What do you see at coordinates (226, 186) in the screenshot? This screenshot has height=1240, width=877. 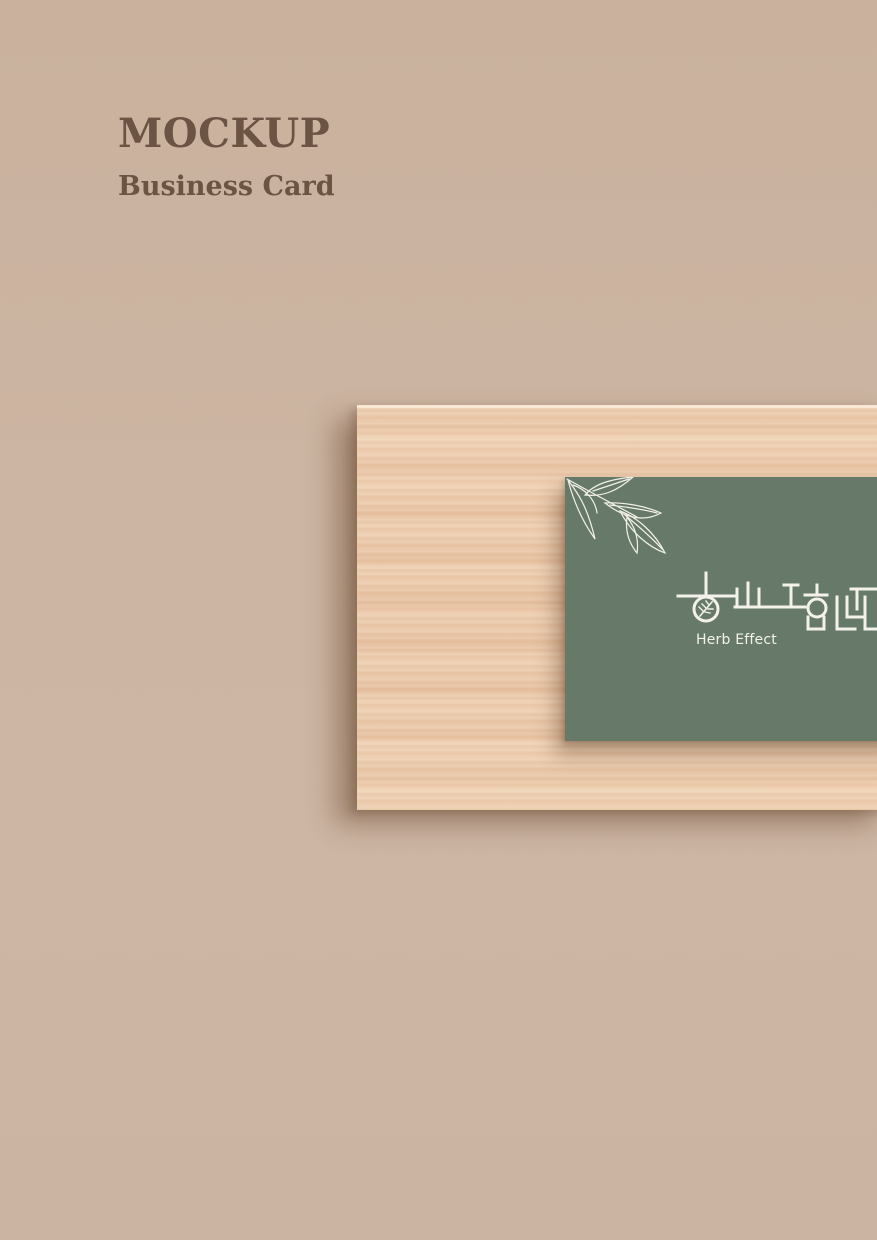 I see `business-card-subtitle: Business Card` at bounding box center [226, 186].